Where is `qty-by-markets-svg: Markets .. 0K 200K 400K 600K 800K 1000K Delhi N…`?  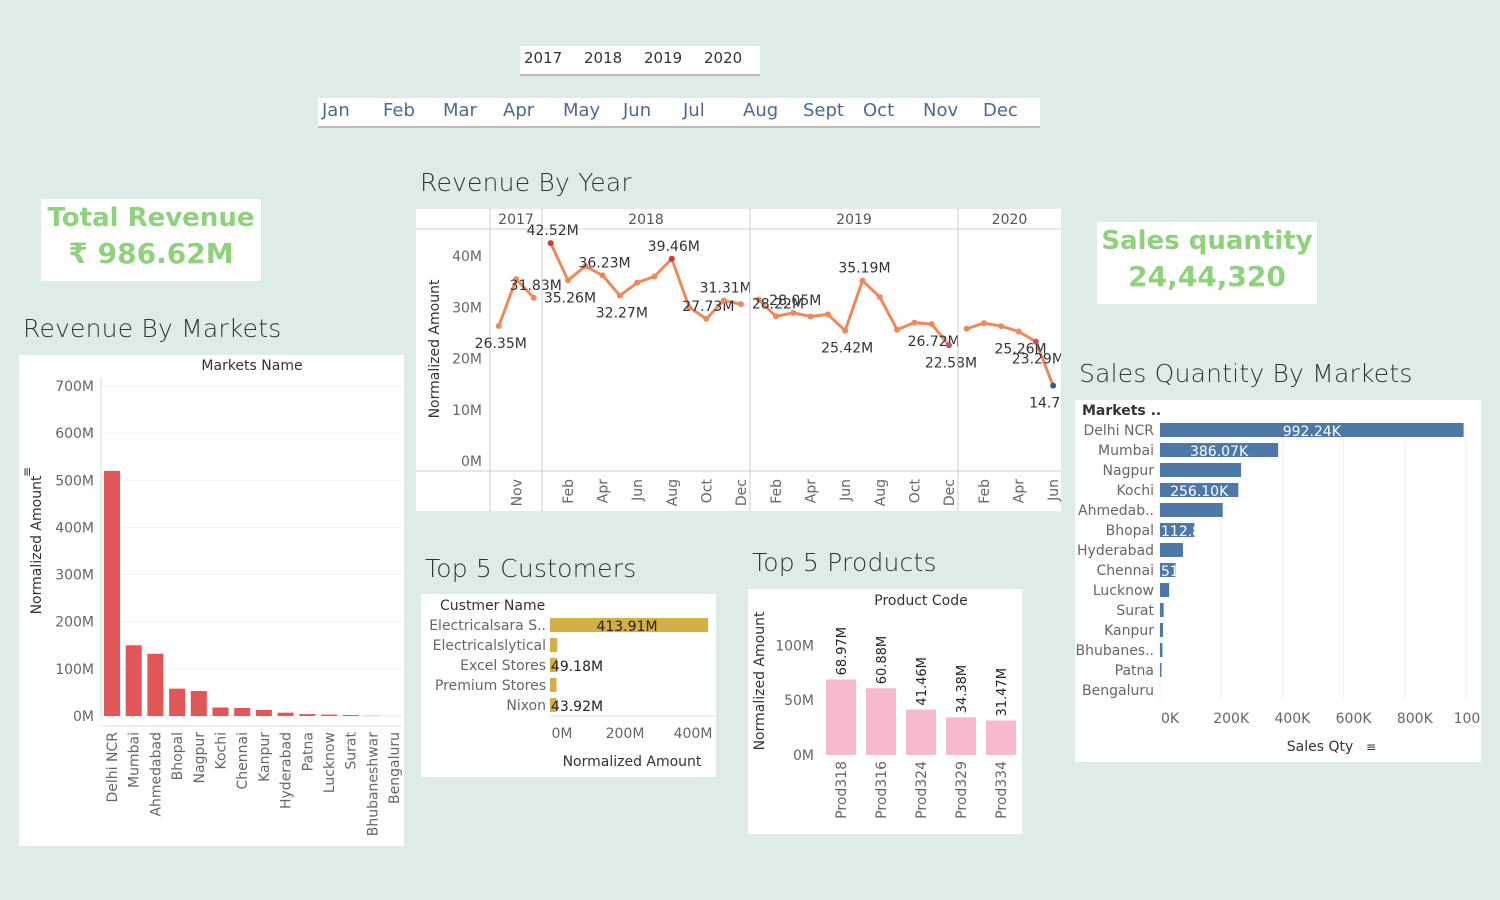 qty-by-markets-svg: Markets .. 0K 200K 400K 600K 800K 1000K Delhi N… is located at coordinates (1288, 579).